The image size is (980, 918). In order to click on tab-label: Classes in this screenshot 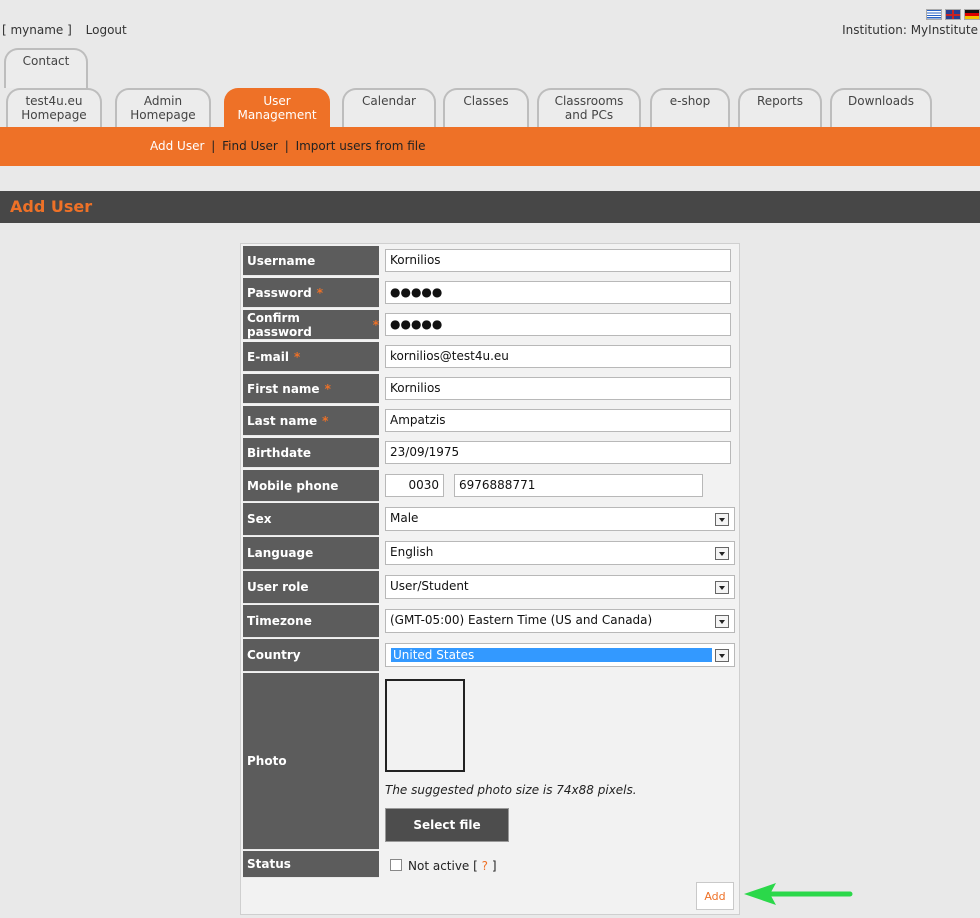, I will do `click(486, 101)`.